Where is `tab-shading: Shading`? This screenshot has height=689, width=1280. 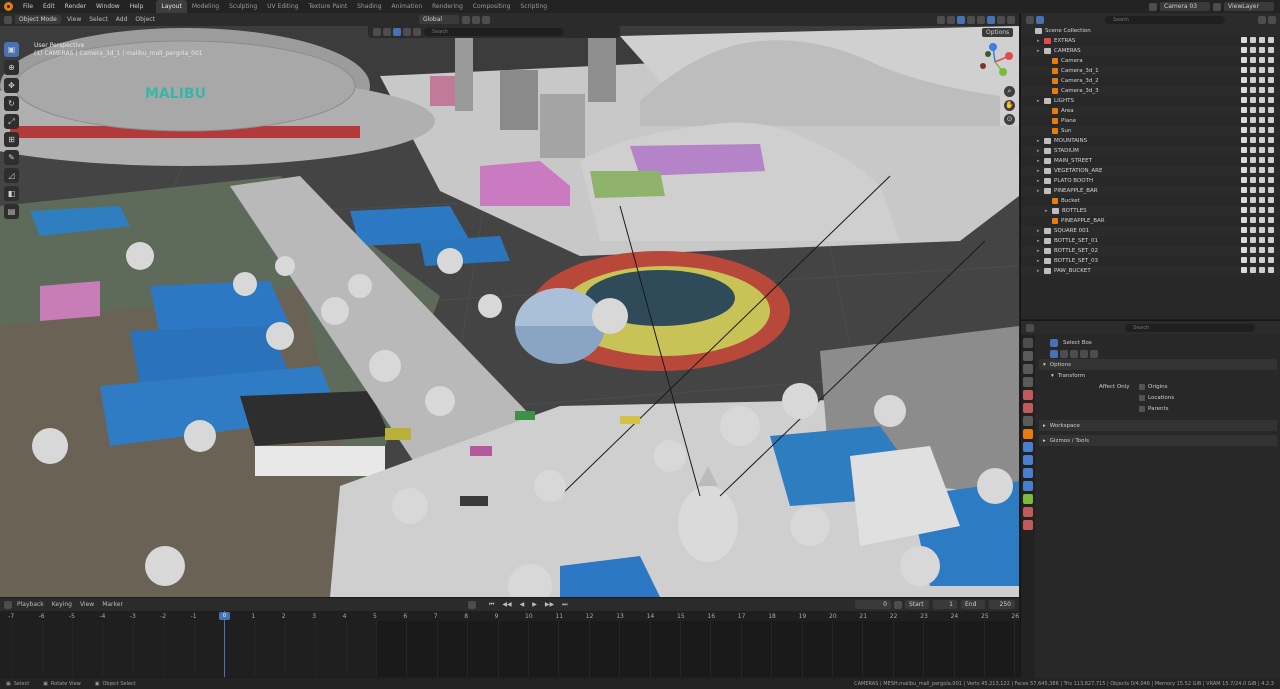 tab-shading: Shading is located at coordinates (369, 6).